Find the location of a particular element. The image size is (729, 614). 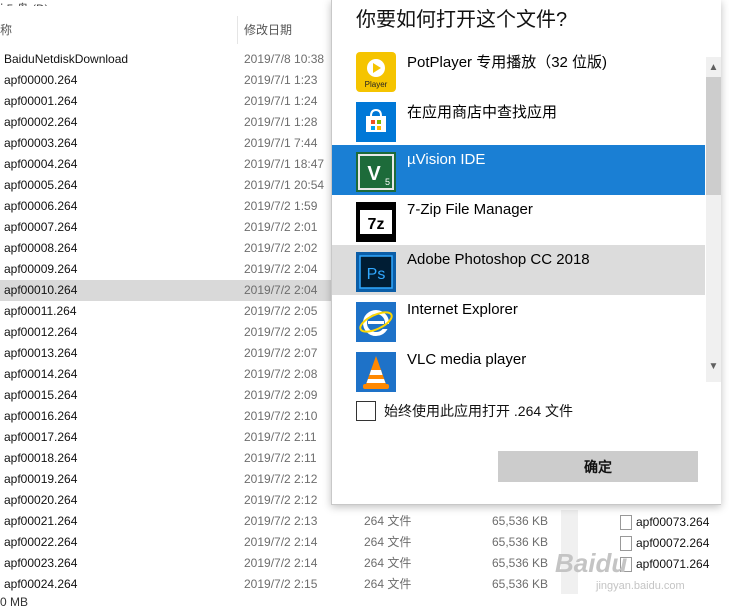

table-row: apf00015.264 2019/7/2 2:09 is located at coordinates (170, 395).